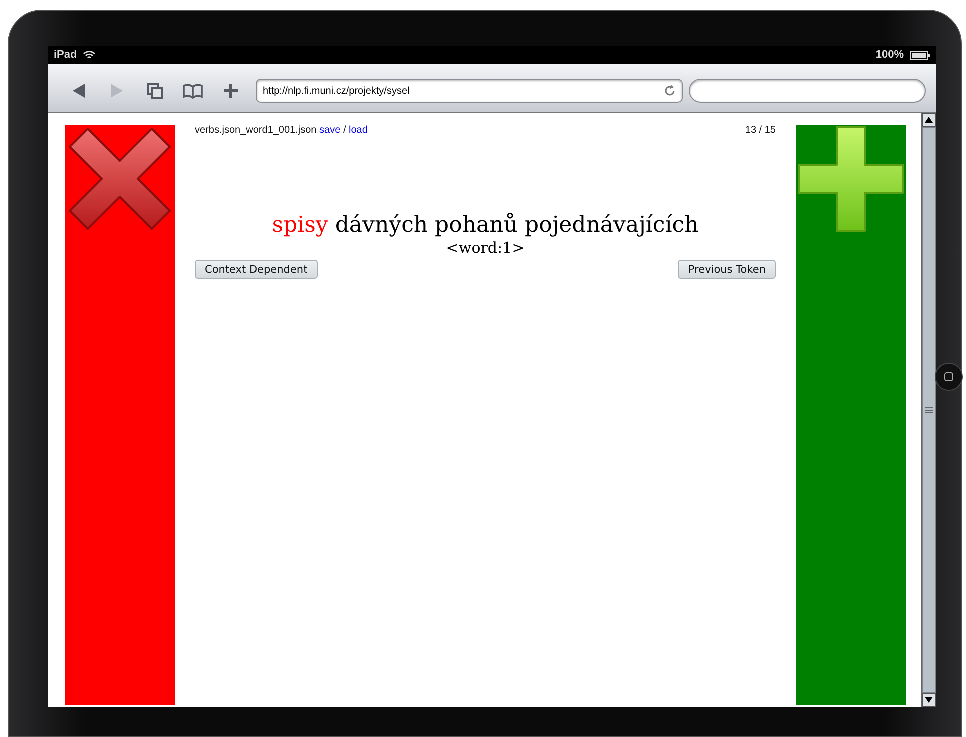 This screenshot has width=966, height=737. What do you see at coordinates (929, 120) in the screenshot?
I see `scroll-up-icon` at bounding box center [929, 120].